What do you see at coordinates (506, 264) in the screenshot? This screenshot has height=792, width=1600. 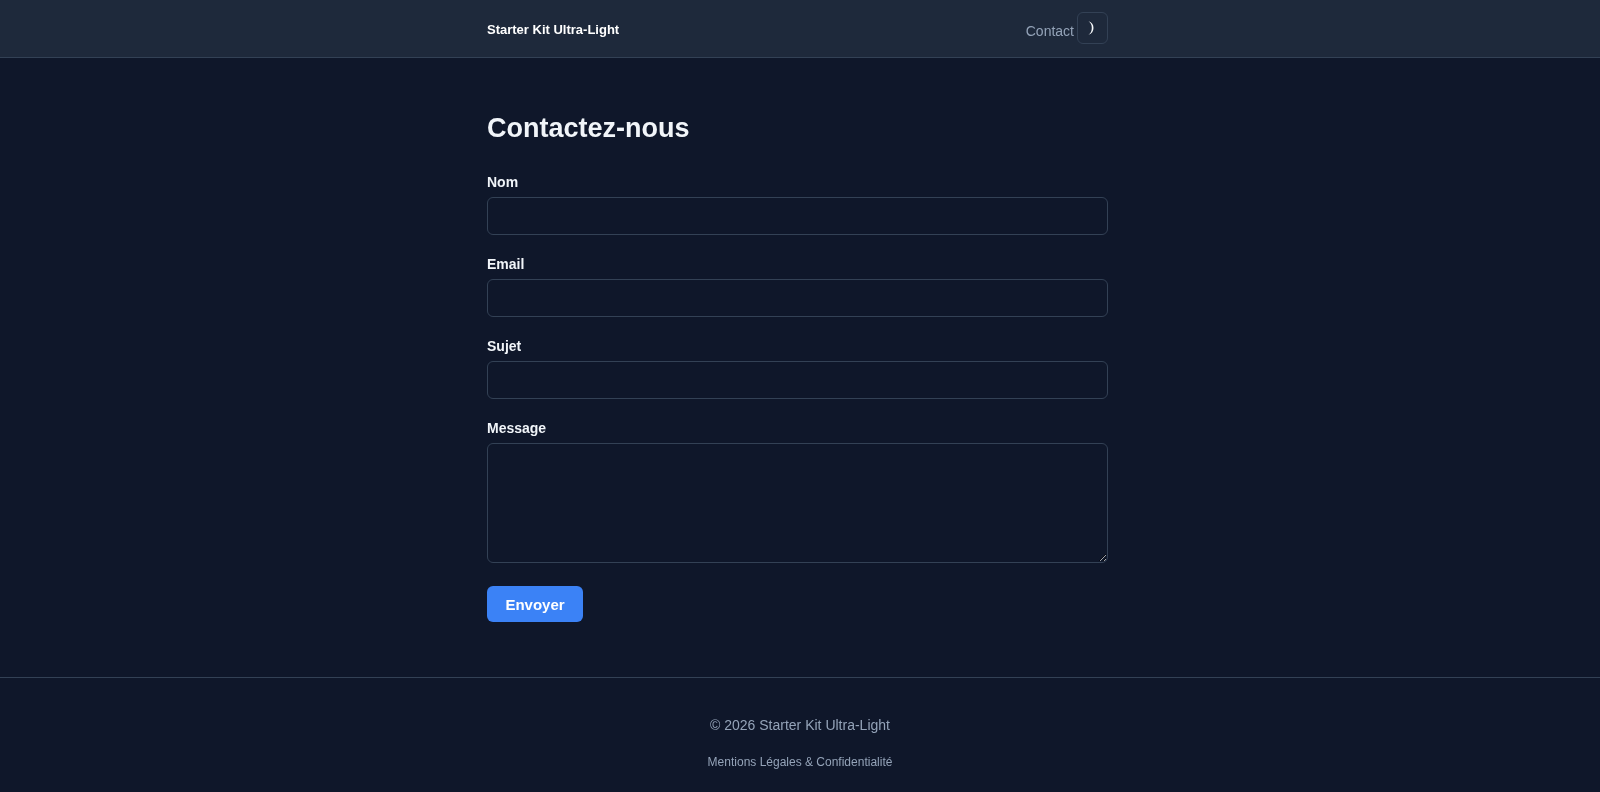 I see `field-label: Email` at bounding box center [506, 264].